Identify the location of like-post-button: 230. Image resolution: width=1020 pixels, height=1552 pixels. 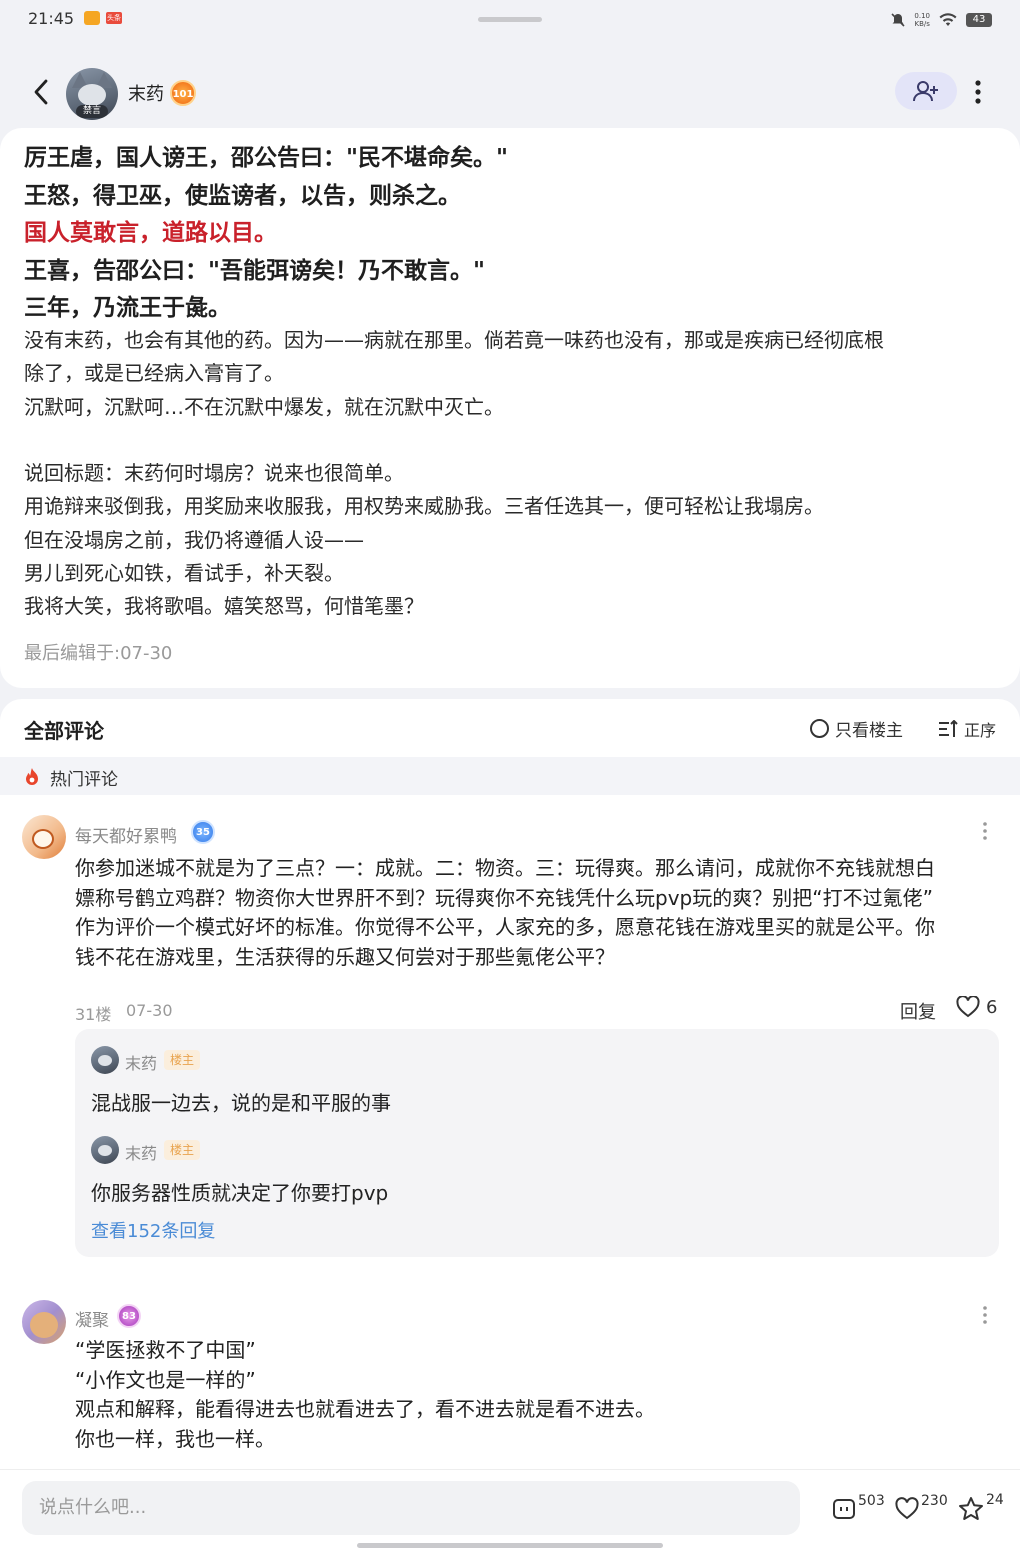
(921, 1507).